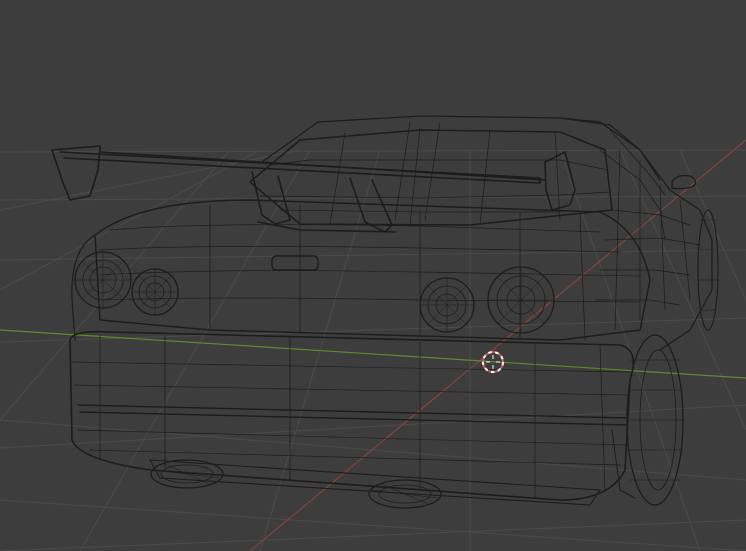  Describe the element at coordinates (83, 287) in the screenshot. I see `left-quarter-panel` at that location.